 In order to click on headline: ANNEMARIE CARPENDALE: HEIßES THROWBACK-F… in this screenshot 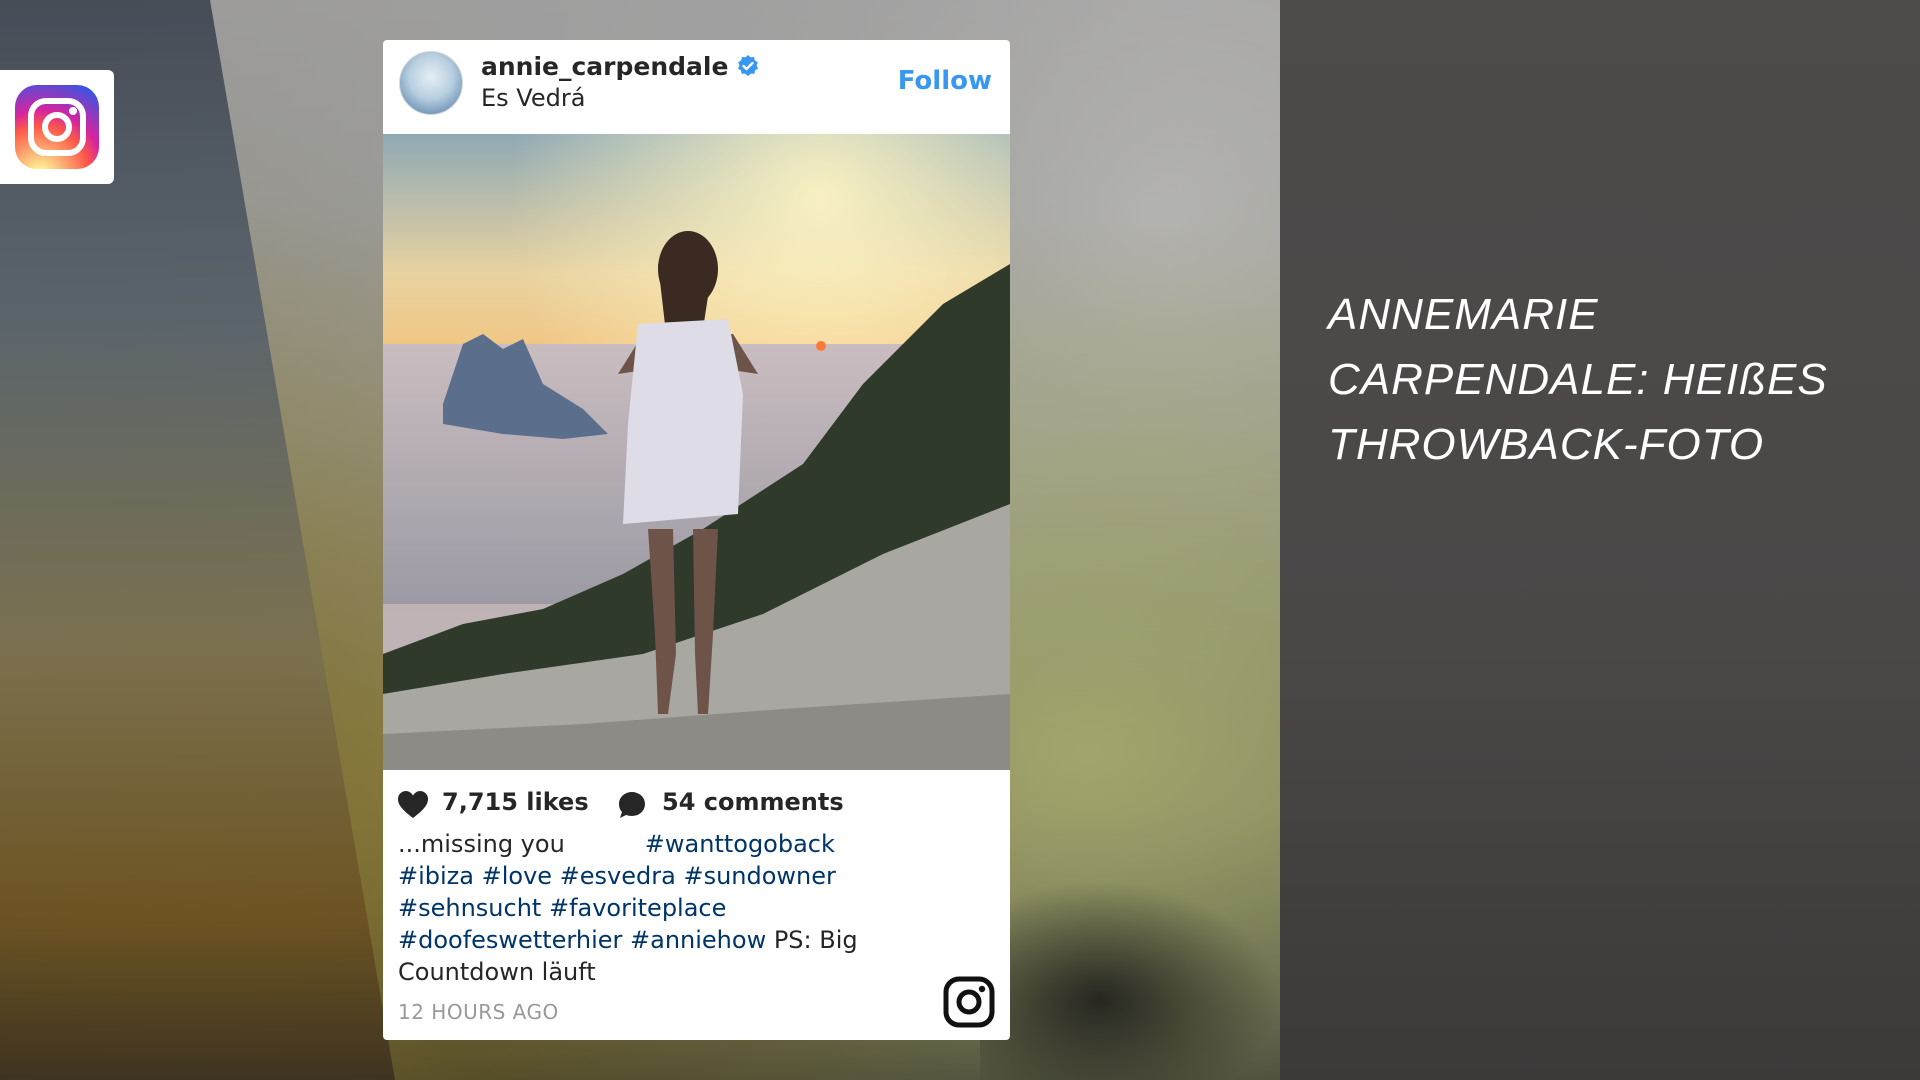, I will do `click(1608, 379)`.